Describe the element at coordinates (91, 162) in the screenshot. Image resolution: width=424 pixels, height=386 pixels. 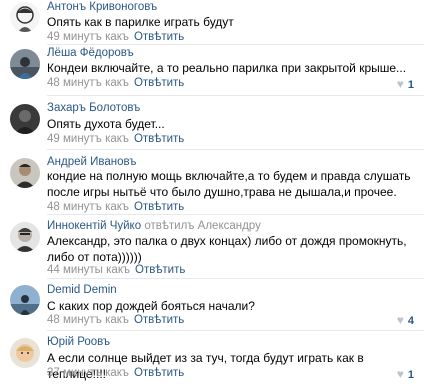
I see `comment-author: Андрей Ивановъ` at that location.